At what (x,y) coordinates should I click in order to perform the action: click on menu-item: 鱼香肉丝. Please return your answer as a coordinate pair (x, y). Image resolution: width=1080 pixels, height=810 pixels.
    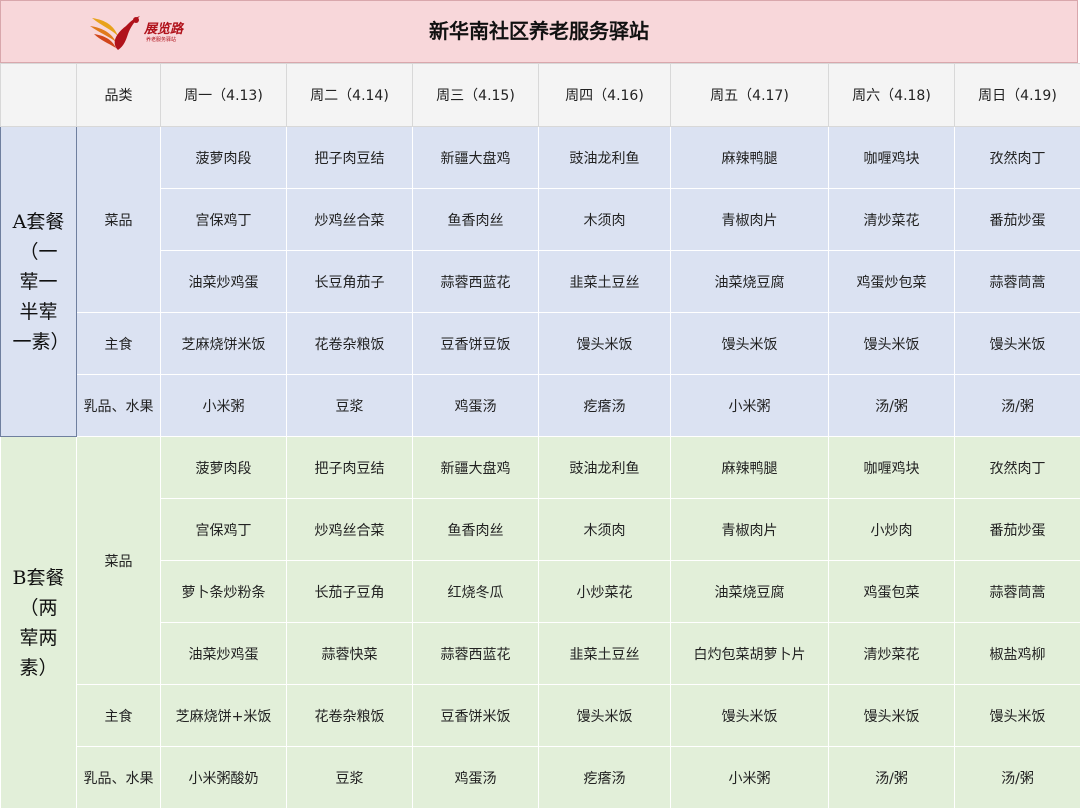
    Looking at the image, I should click on (475, 529).